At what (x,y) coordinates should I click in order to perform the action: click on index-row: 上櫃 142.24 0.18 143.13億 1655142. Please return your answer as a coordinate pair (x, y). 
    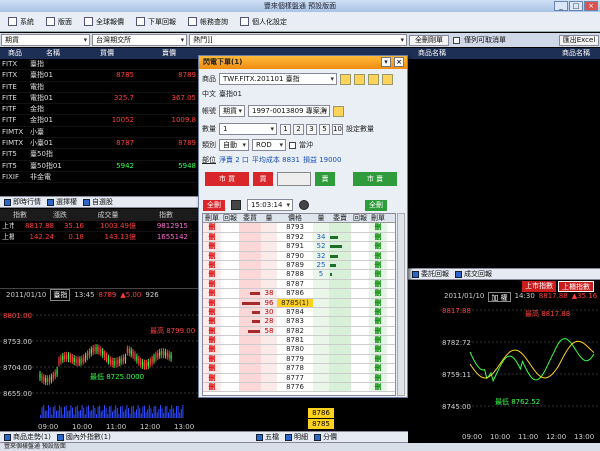
    Looking at the image, I should click on (100, 238).